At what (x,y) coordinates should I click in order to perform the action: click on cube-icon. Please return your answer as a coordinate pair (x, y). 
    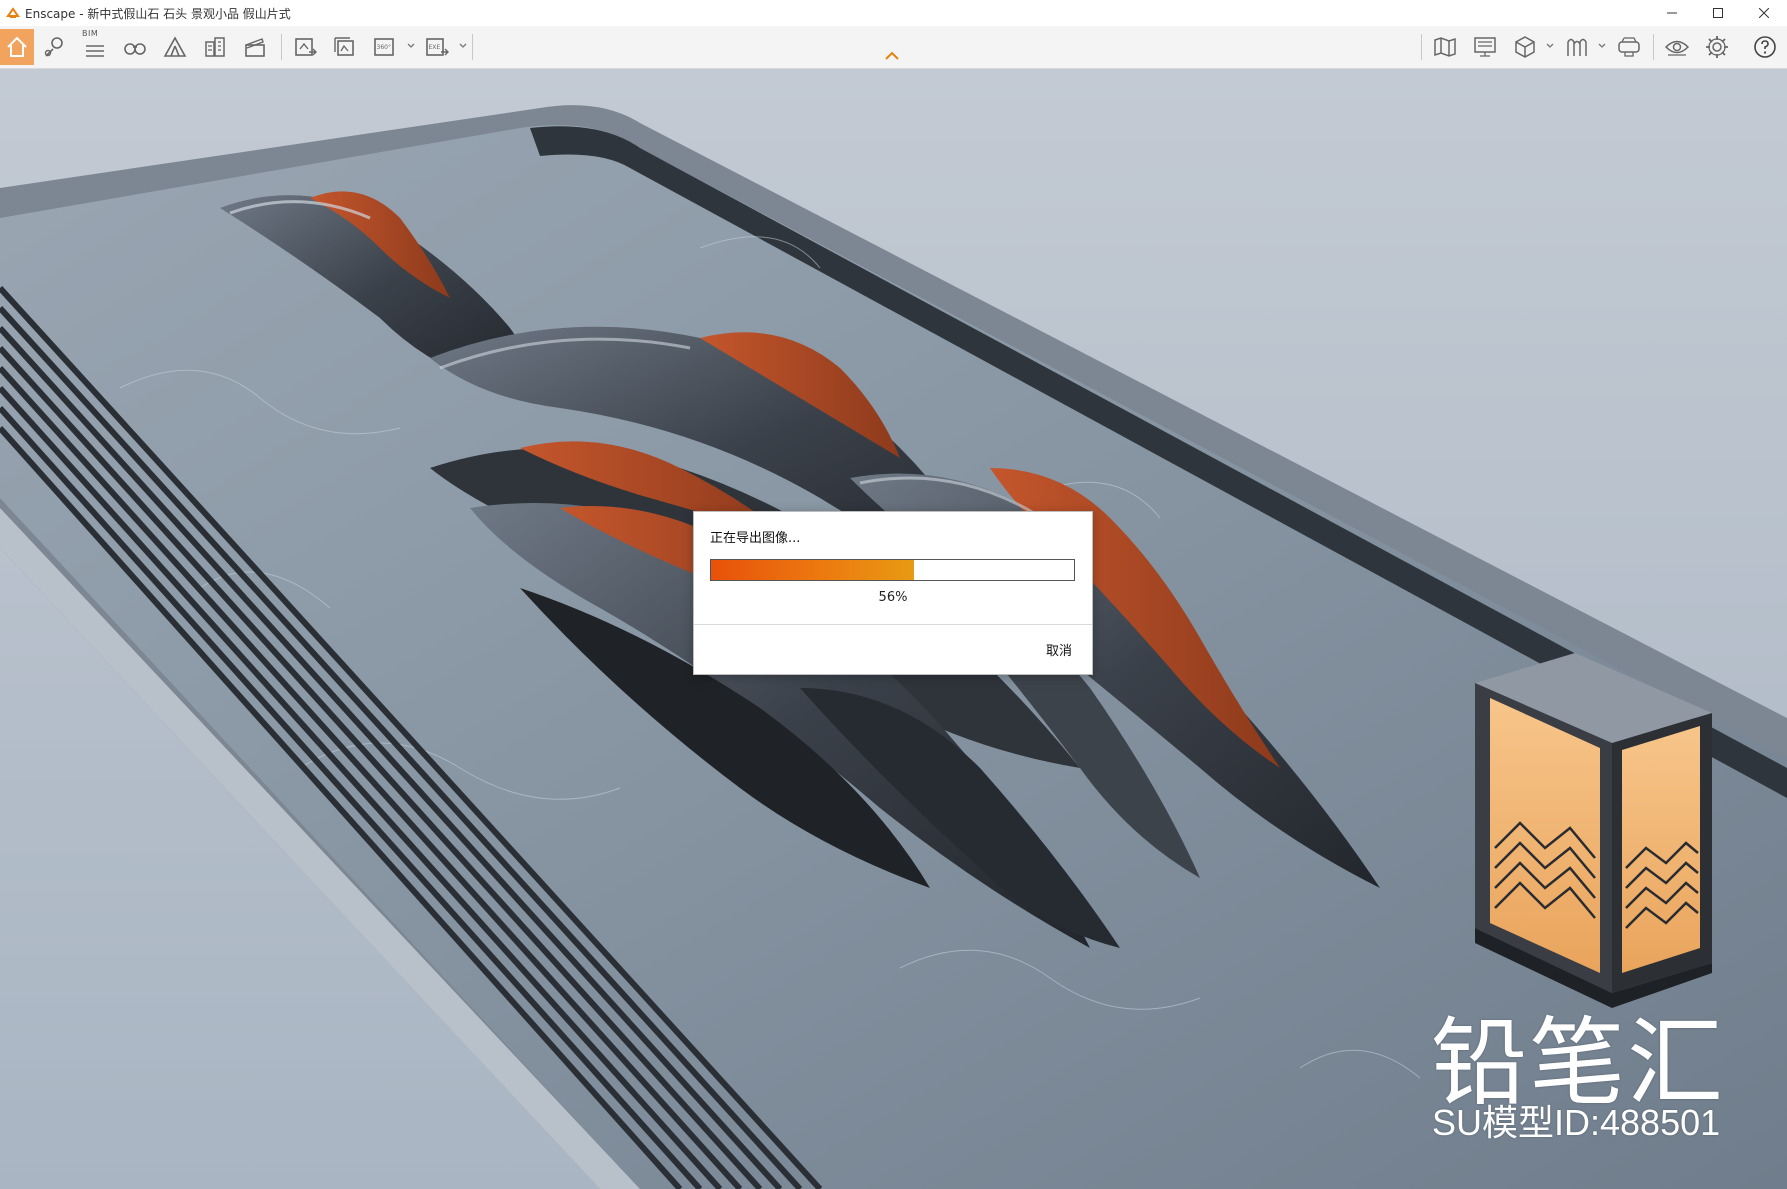
    Looking at the image, I should click on (1525, 47).